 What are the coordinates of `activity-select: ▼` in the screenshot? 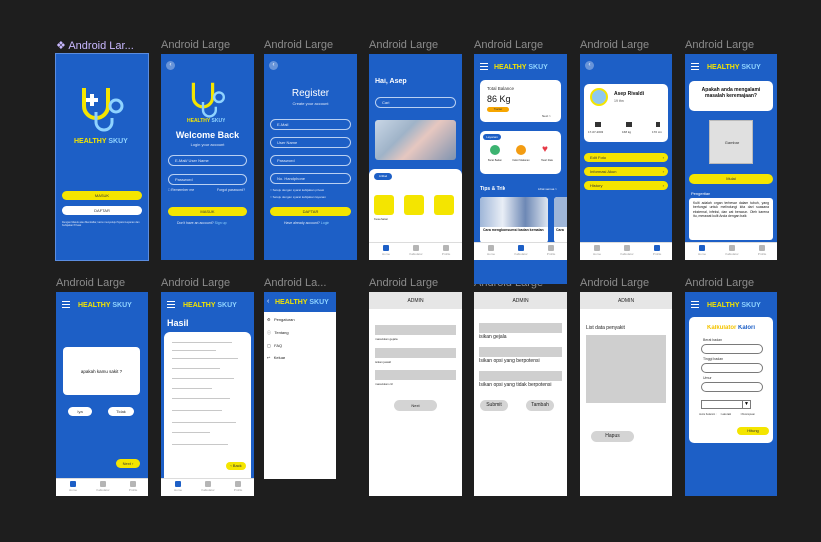 It's located at (726, 404).